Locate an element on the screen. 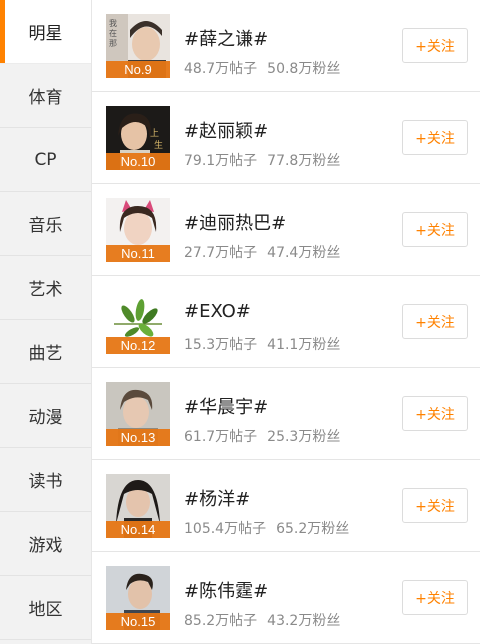 Image resolution: width=480 pixels, height=644 pixels. sidebar-item-region: 地区 is located at coordinates (45, 608).